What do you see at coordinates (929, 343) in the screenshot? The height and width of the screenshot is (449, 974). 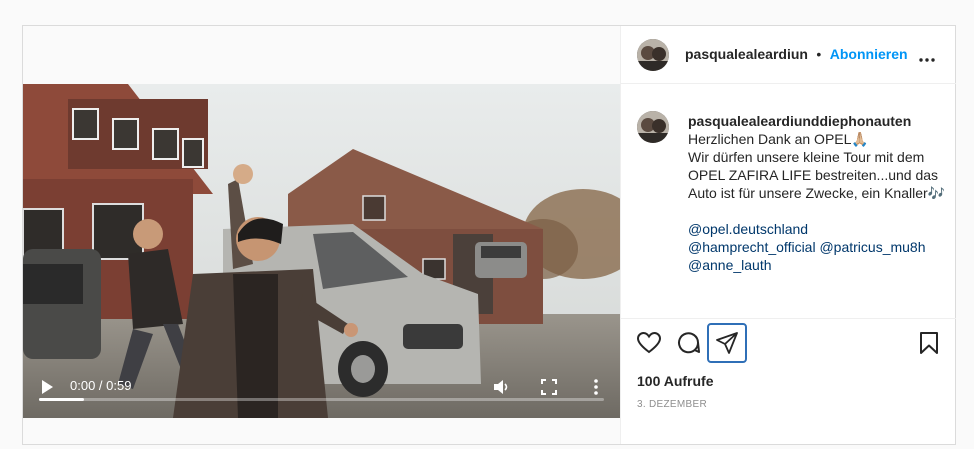 I see `bookmark-icon` at bounding box center [929, 343].